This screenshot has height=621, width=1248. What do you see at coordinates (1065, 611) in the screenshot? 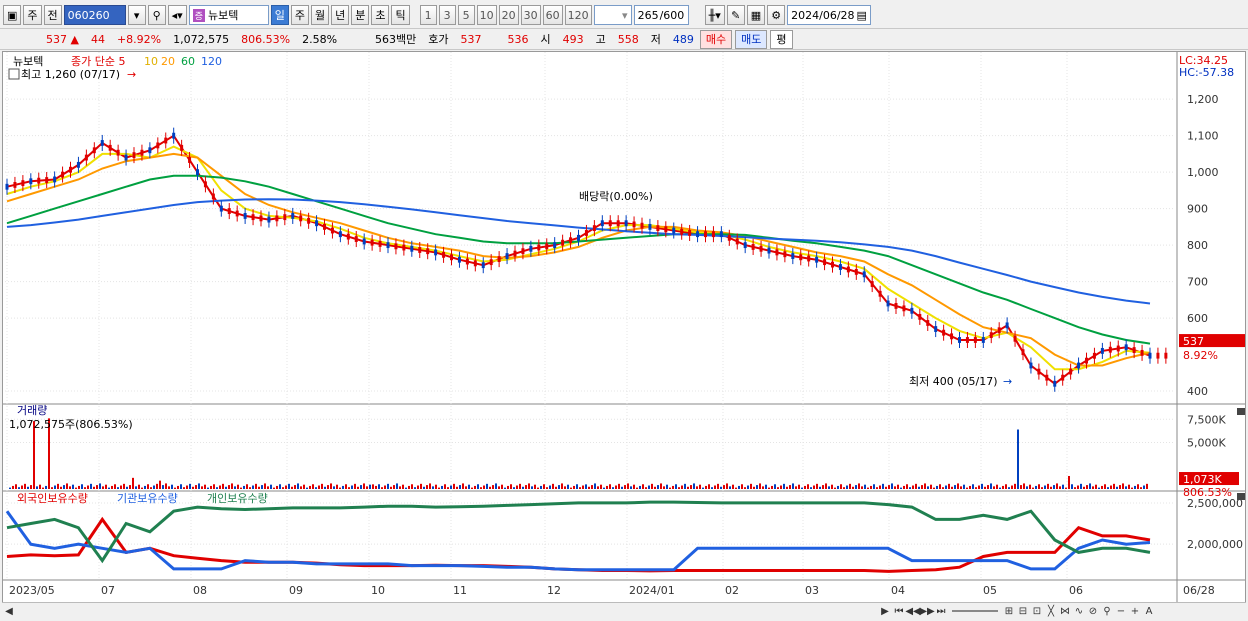
I see `tool-icon-5: ⋈` at bounding box center [1065, 611].